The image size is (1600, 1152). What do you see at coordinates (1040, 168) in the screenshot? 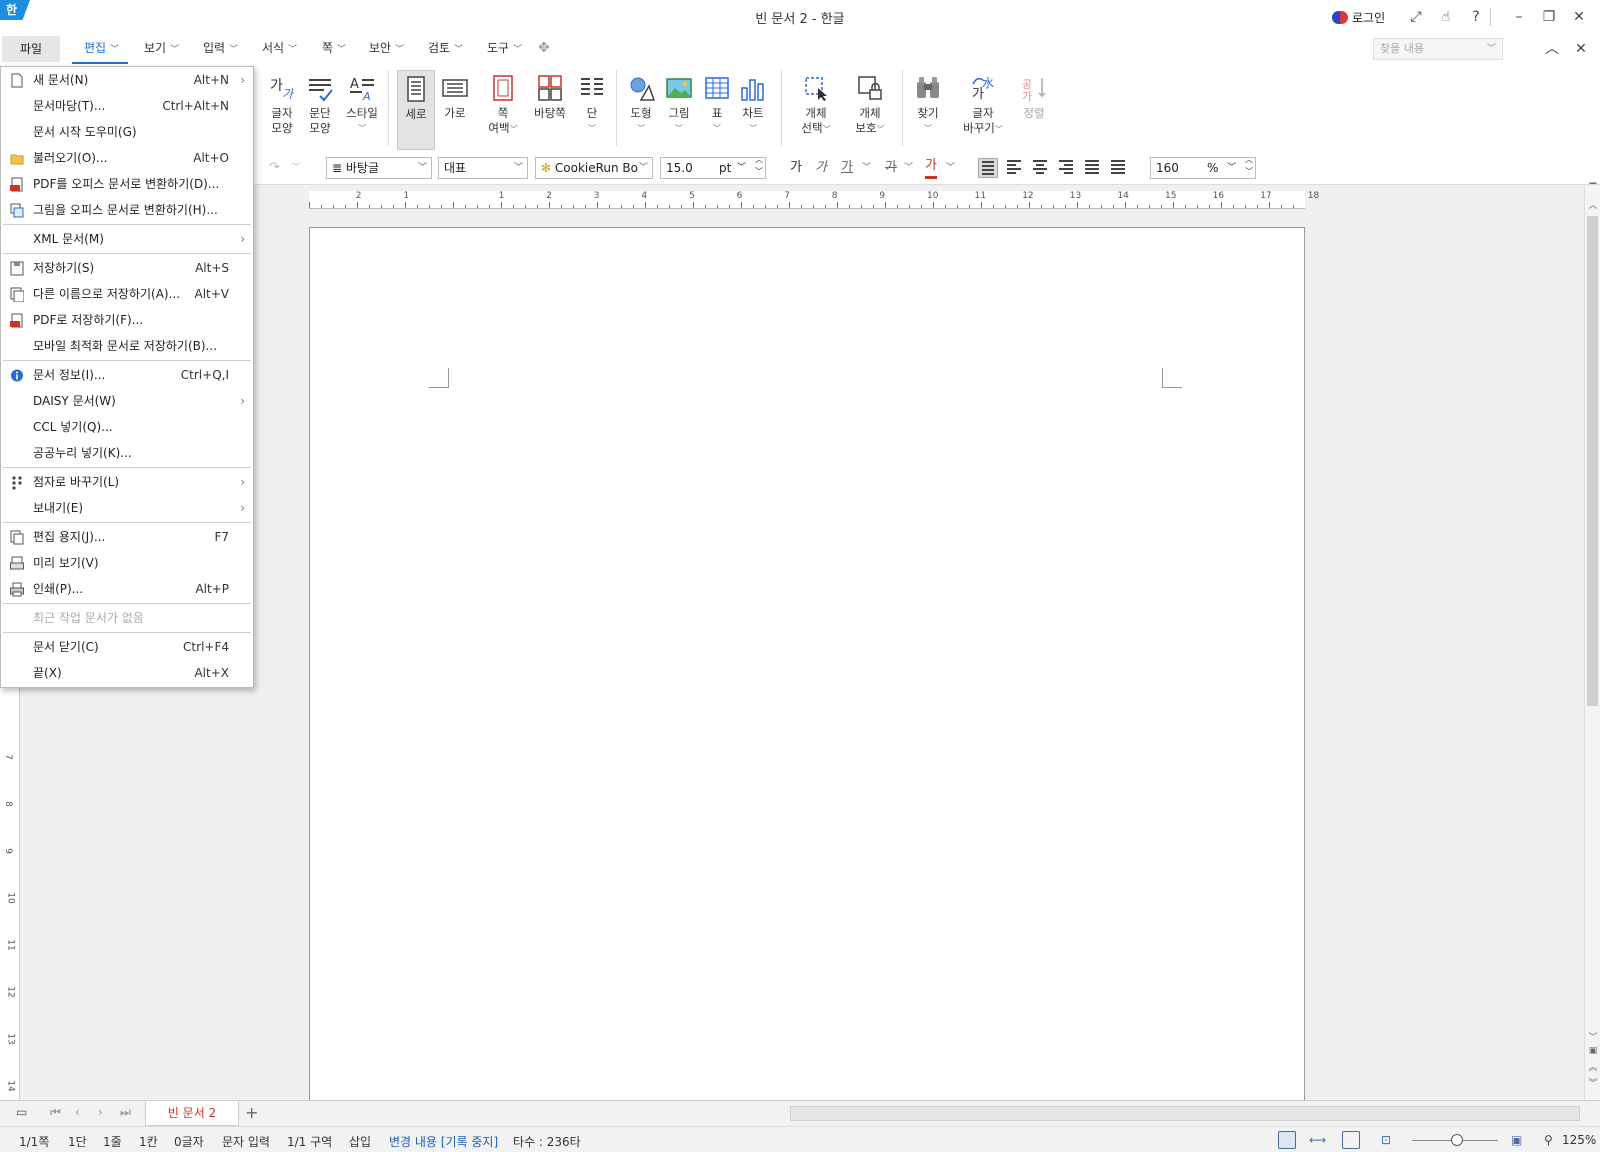
I see `align-center-button` at bounding box center [1040, 168].